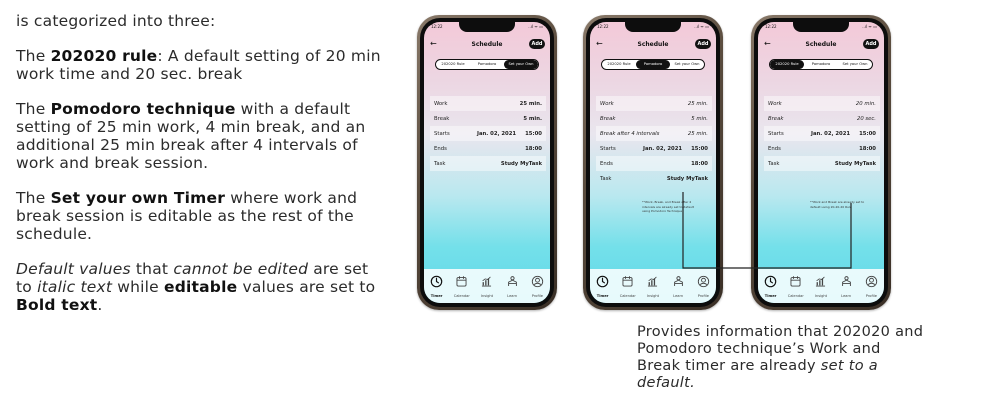 This screenshot has width=1000, height=407. I want to click on status-time: 12:22, so click(437, 26).